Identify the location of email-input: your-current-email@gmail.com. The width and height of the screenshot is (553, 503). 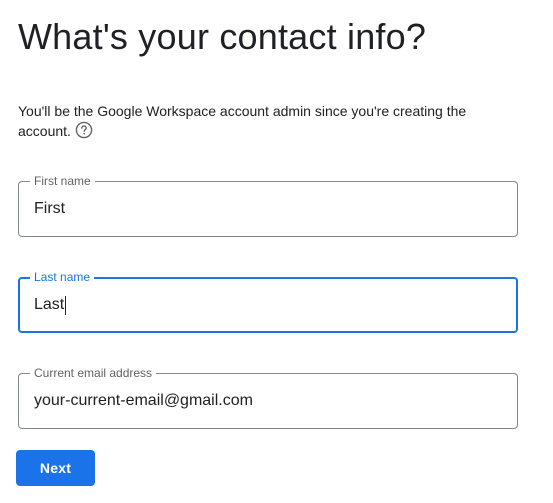
(268, 401).